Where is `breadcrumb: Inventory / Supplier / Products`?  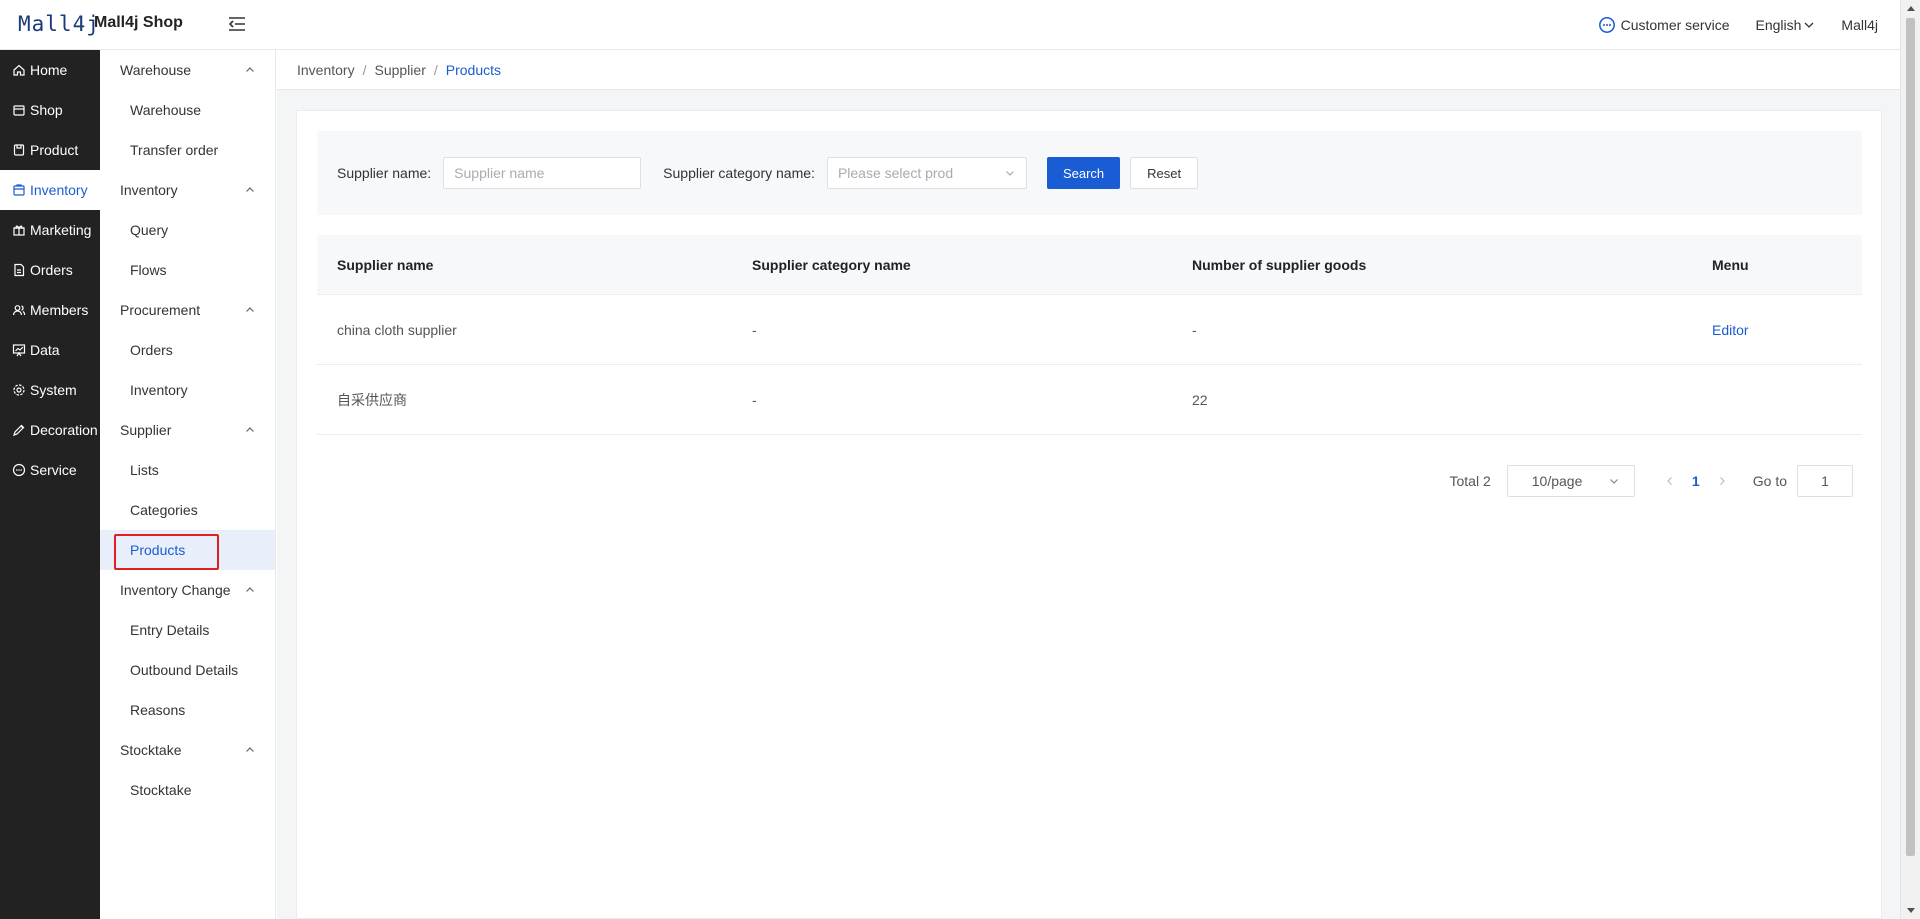
breadcrumb: Inventory / Supplier / Products is located at coordinates (1088, 70).